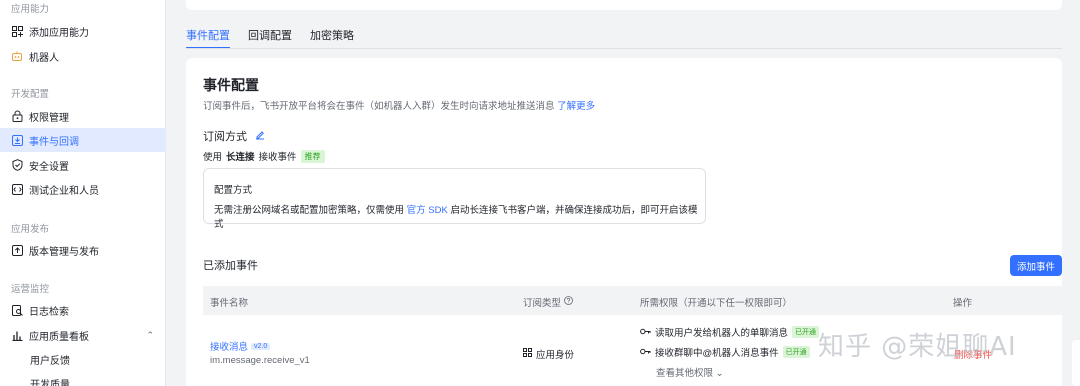 This screenshot has height=386, width=1080. I want to click on sidebar-item-security: 安全设置, so click(83, 165).